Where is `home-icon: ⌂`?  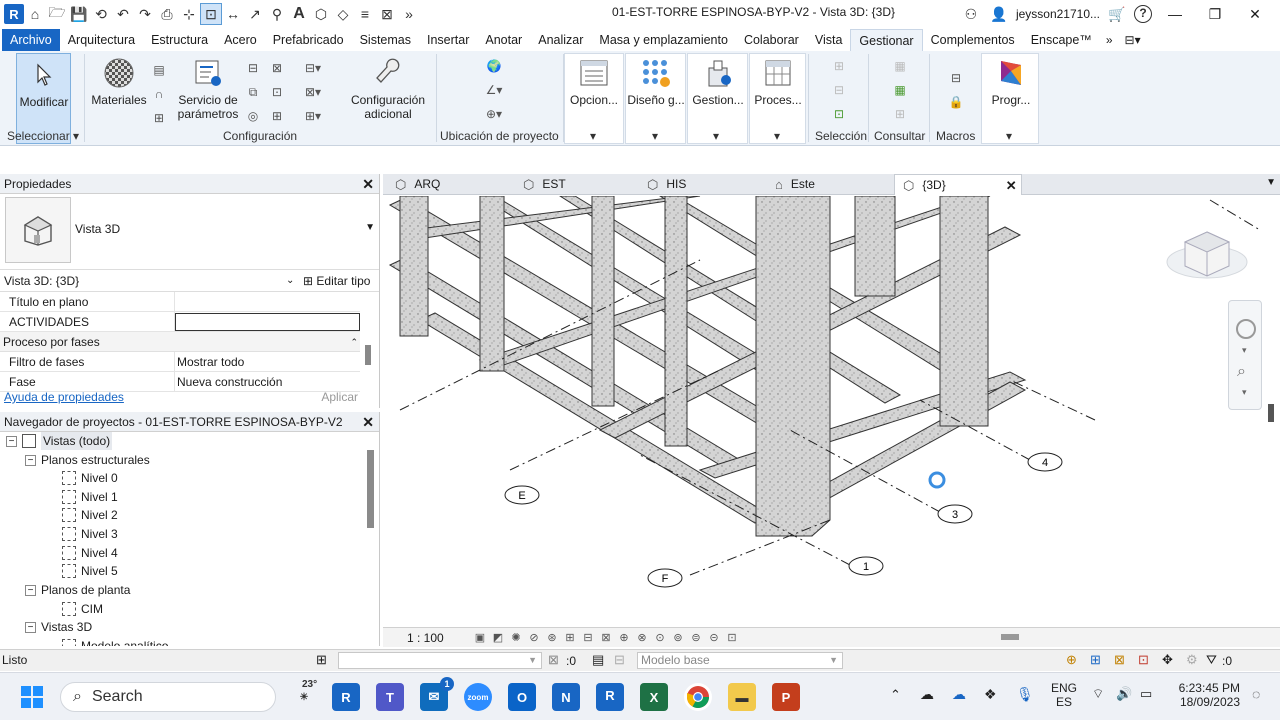 home-icon: ⌂ is located at coordinates (35, 14).